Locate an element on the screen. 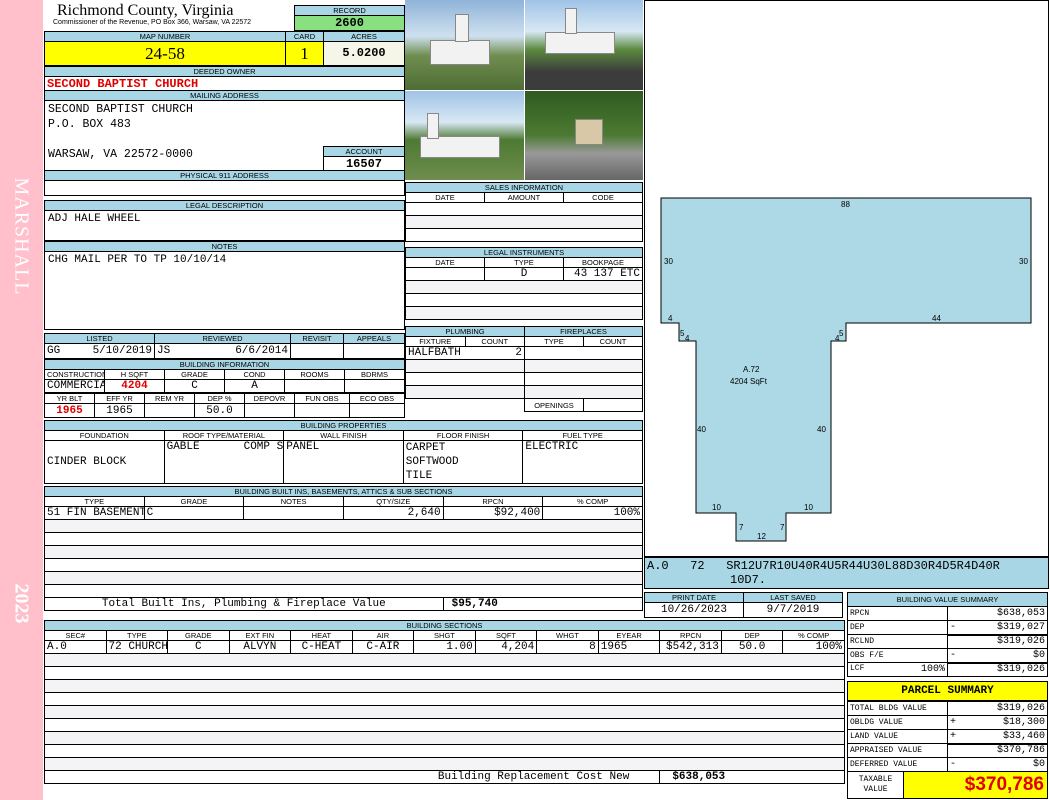 The image size is (1050, 800). county-title: Richmond County, Virginia is located at coordinates (145, 10).